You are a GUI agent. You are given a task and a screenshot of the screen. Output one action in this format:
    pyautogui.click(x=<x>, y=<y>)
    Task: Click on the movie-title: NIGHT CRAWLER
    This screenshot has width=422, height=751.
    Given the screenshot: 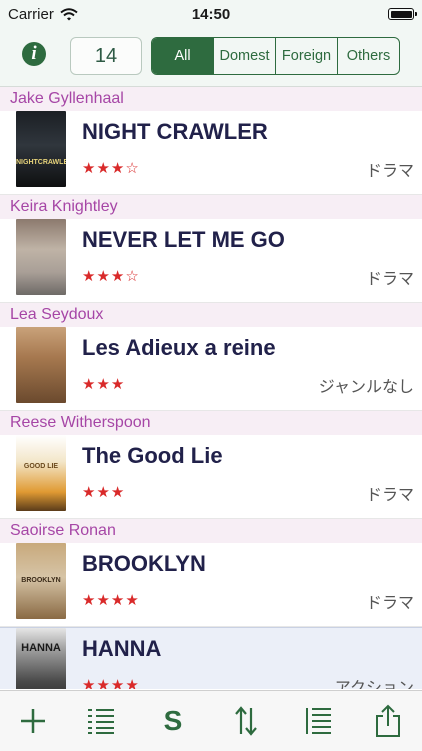 What is the action you would take?
    pyautogui.click(x=175, y=131)
    